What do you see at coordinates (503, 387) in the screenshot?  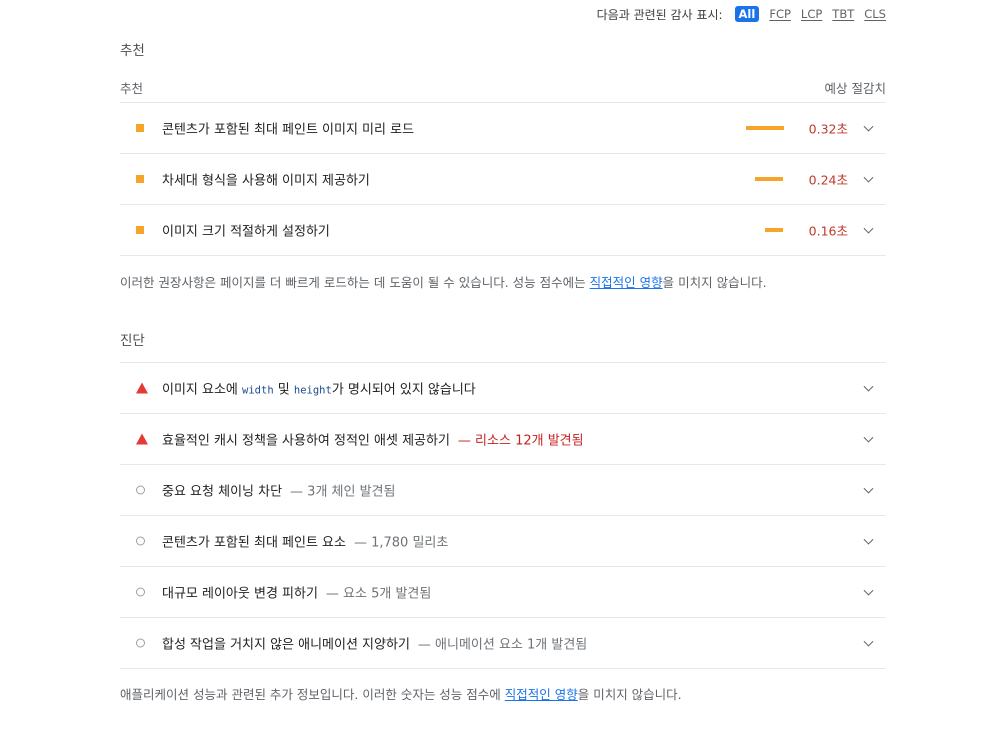 I see `diagnostic-row: 이미지 요소에 width 및 height가 명시되어 있지 않습니다` at bounding box center [503, 387].